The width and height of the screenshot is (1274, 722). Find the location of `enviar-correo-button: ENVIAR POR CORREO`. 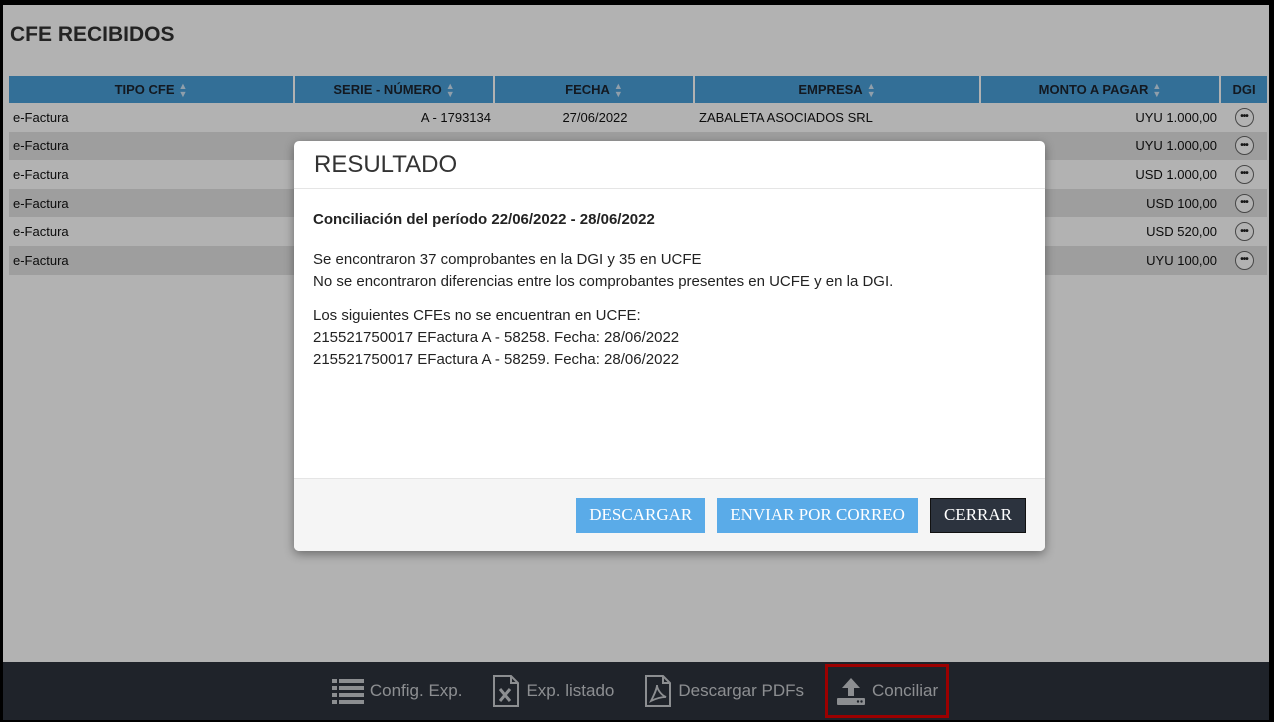

enviar-correo-button: ENVIAR POR CORREO is located at coordinates (817, 515).